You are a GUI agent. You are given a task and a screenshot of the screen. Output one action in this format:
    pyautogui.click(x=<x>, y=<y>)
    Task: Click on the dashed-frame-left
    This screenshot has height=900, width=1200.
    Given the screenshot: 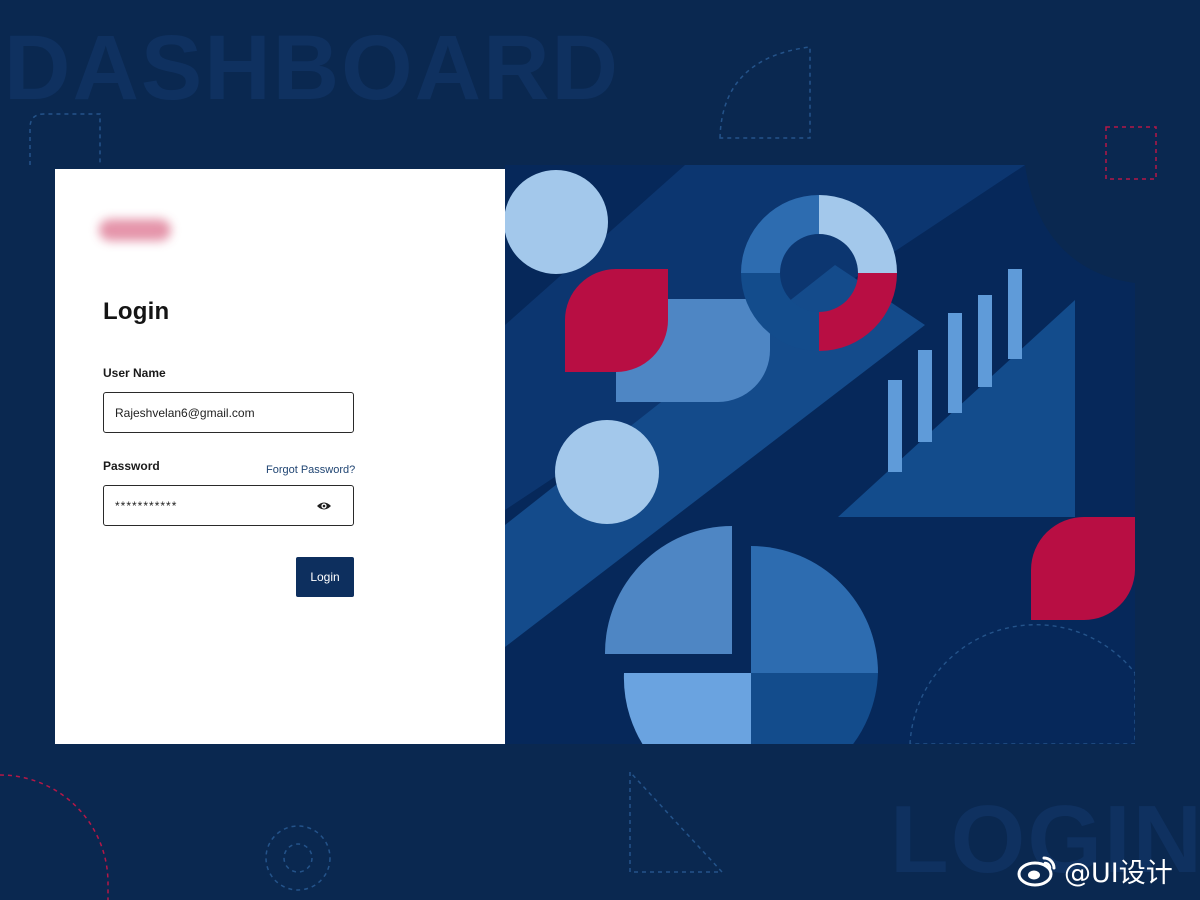 What is the action you would take?
    pyautogui.click(x=65, y=139)
    